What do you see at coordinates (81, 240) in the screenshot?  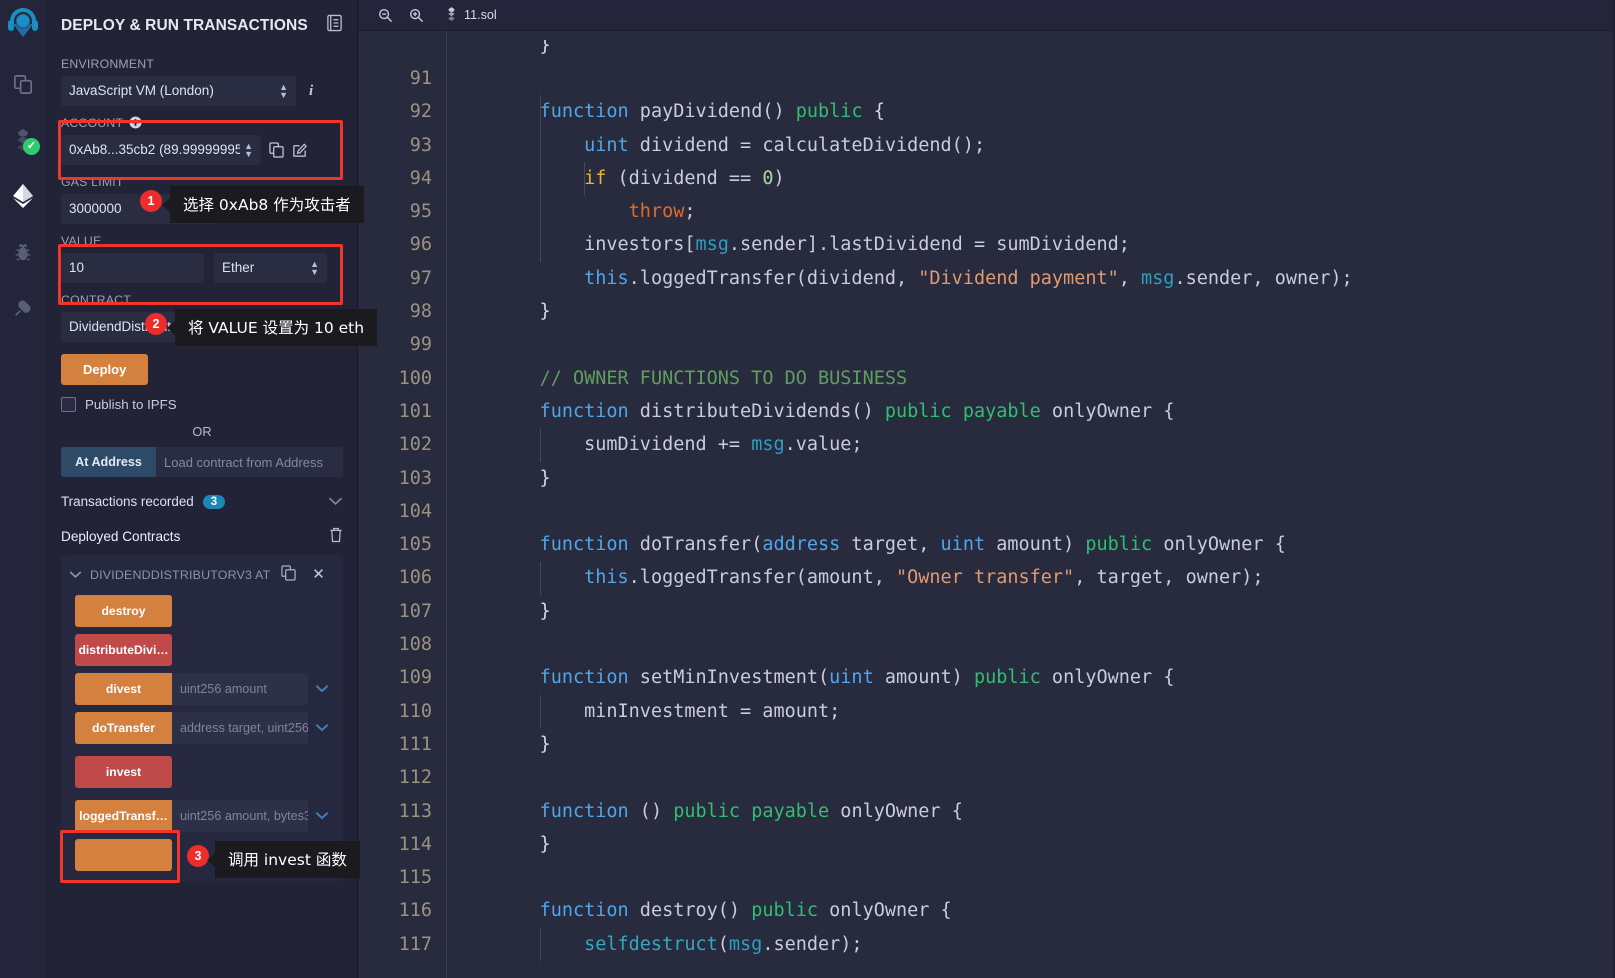 I see `value-label: VALUE` at bounding box center [81, 240].